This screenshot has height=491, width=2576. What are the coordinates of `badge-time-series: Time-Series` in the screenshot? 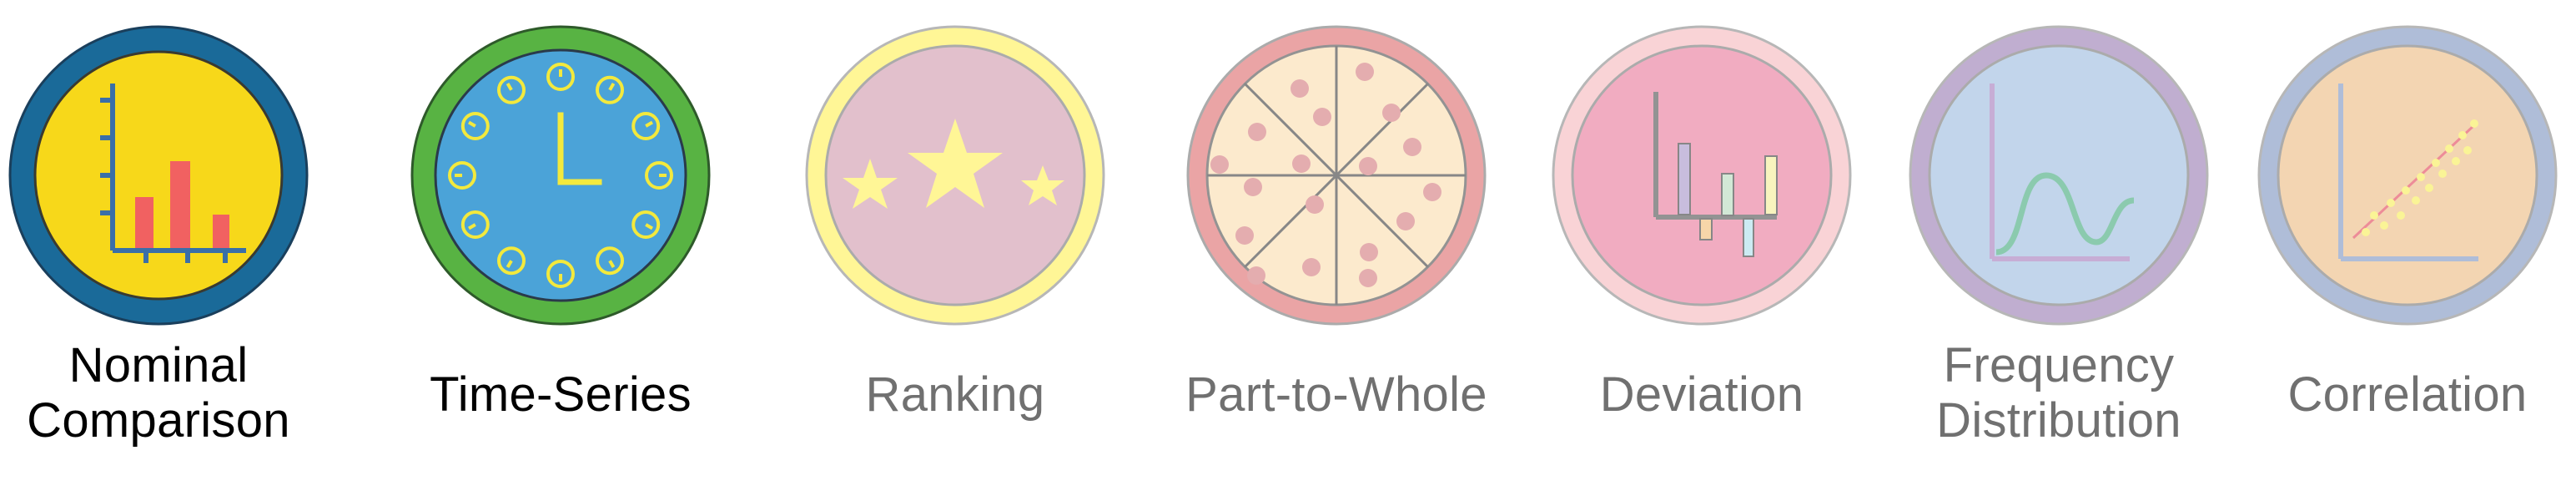 It's located at (560, 245).